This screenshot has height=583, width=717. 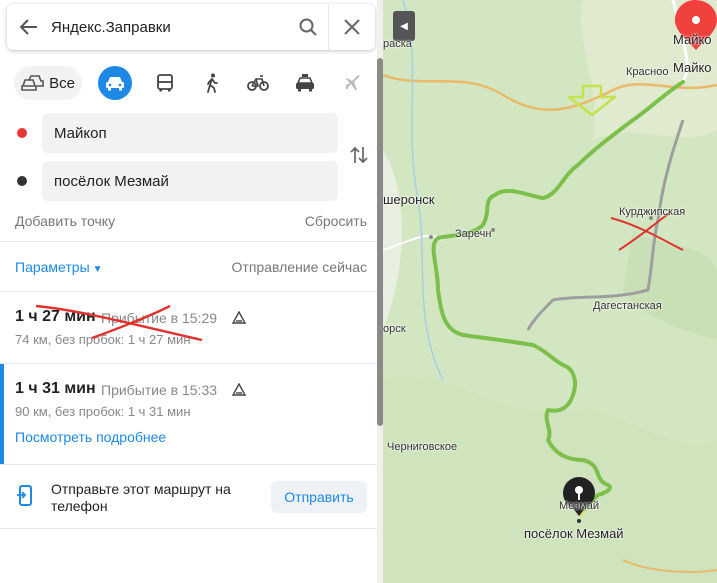 I want to click on phone-icon, so click(x=24, y=495).